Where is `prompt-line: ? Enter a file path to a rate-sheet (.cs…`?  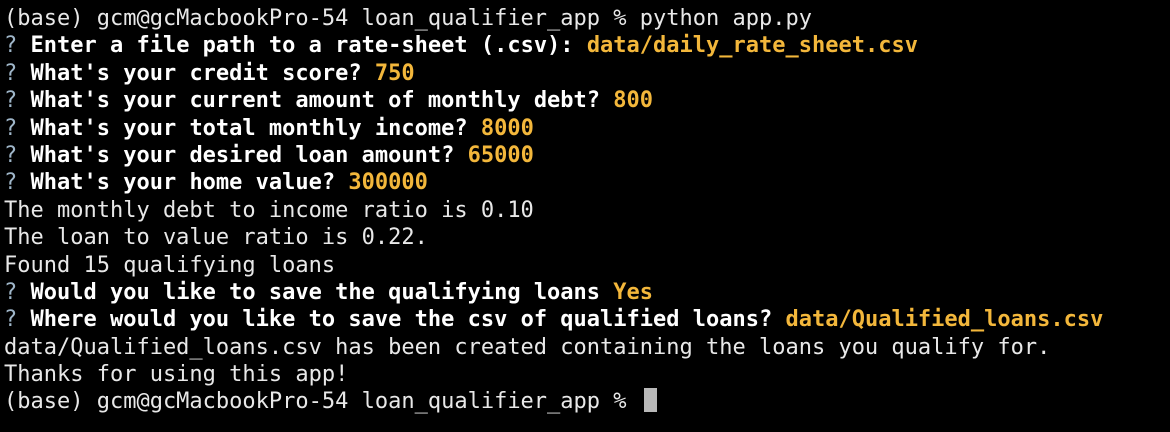 prompt-line: ? Enter a file path to a rate-sheet (.cs… is located at coordinates (587, 45).